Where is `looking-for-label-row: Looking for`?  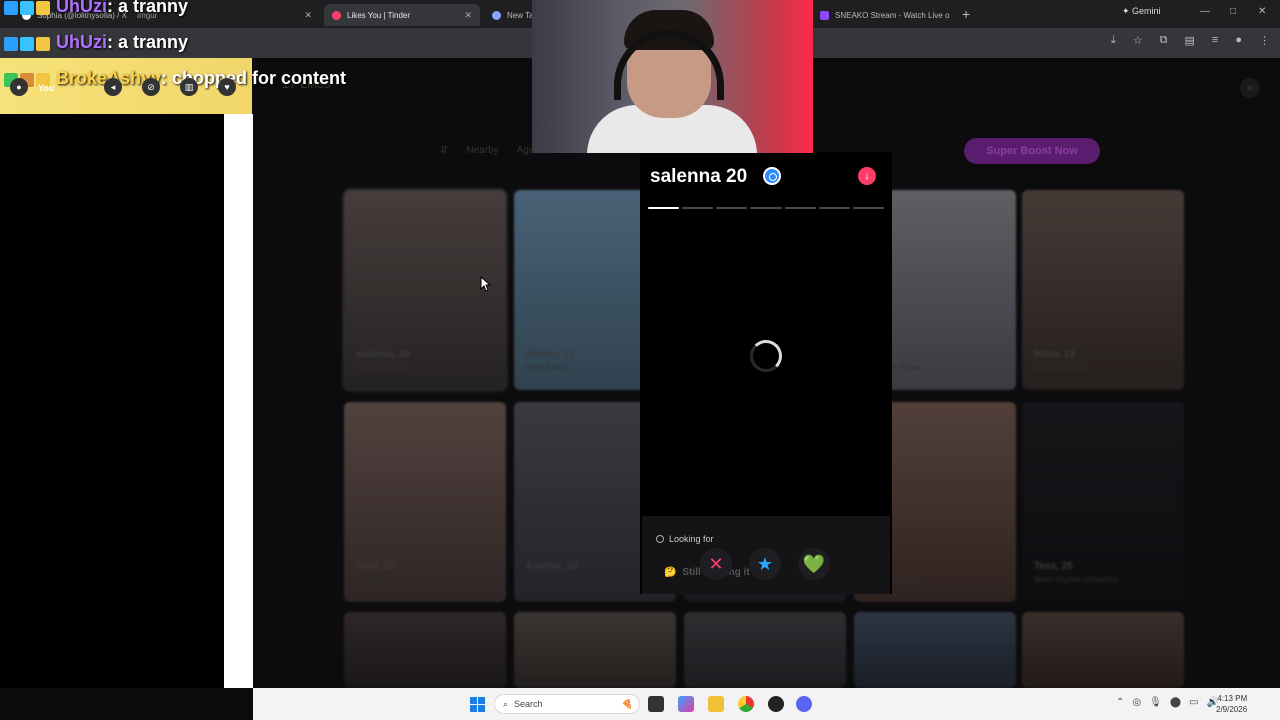
looking-for-label-row: Looking for is located at coordinates (685, 539).